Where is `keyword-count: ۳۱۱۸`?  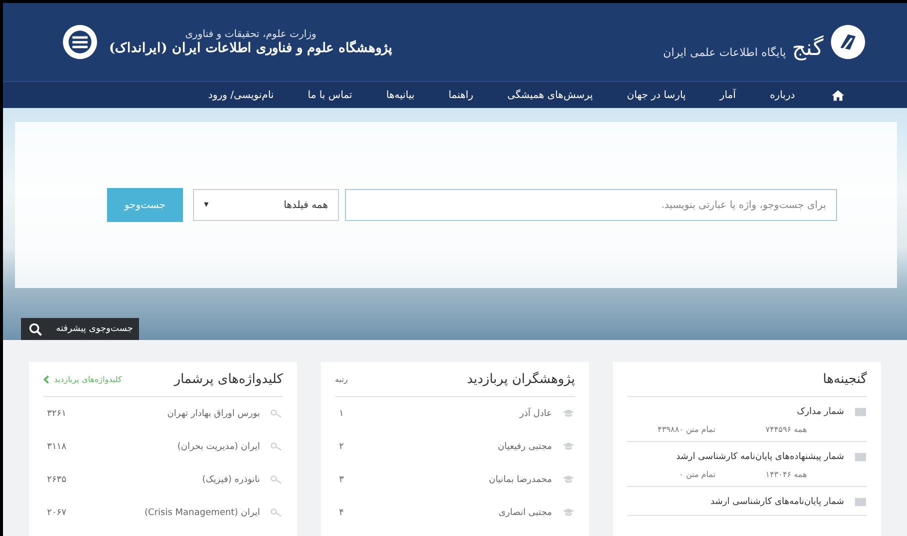
keyword-count: ۳۱۱۸ is located at coordinates (56, 447).